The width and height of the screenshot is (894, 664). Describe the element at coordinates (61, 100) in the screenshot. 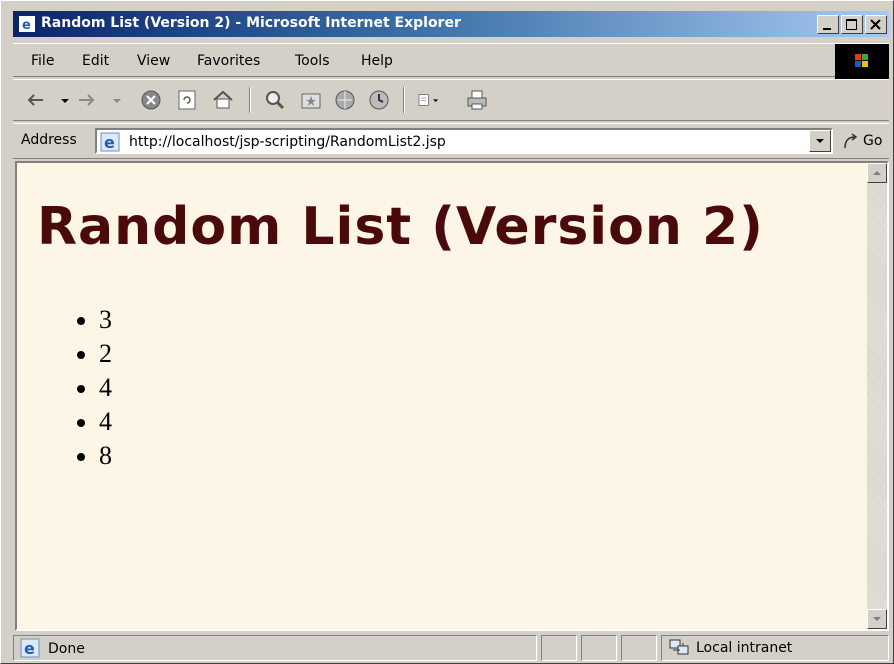

I see `back-dropdown-icon` at that location.